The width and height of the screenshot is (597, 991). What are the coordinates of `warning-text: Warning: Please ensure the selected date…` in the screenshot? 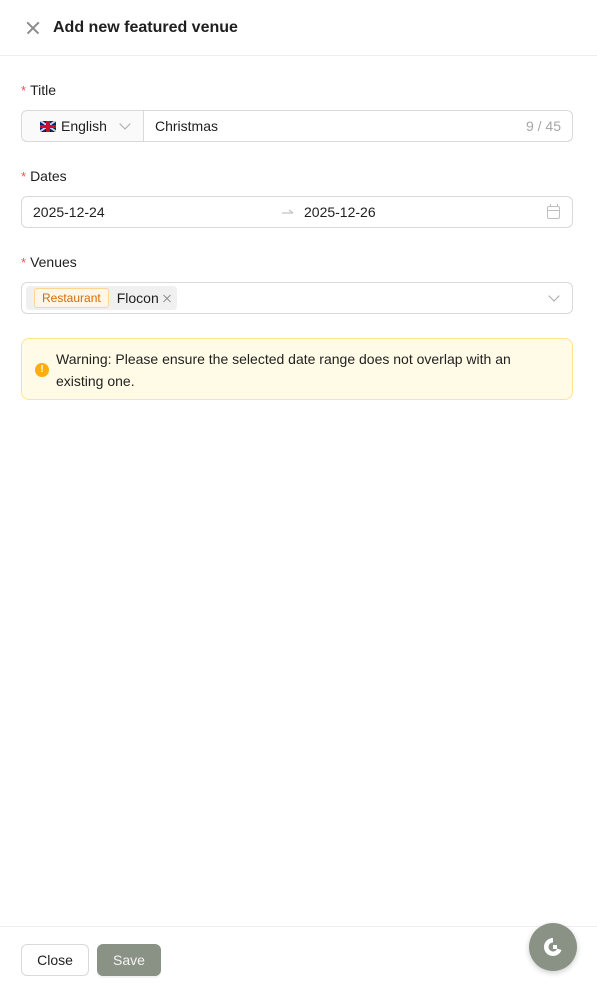 It's located at (283, 370).